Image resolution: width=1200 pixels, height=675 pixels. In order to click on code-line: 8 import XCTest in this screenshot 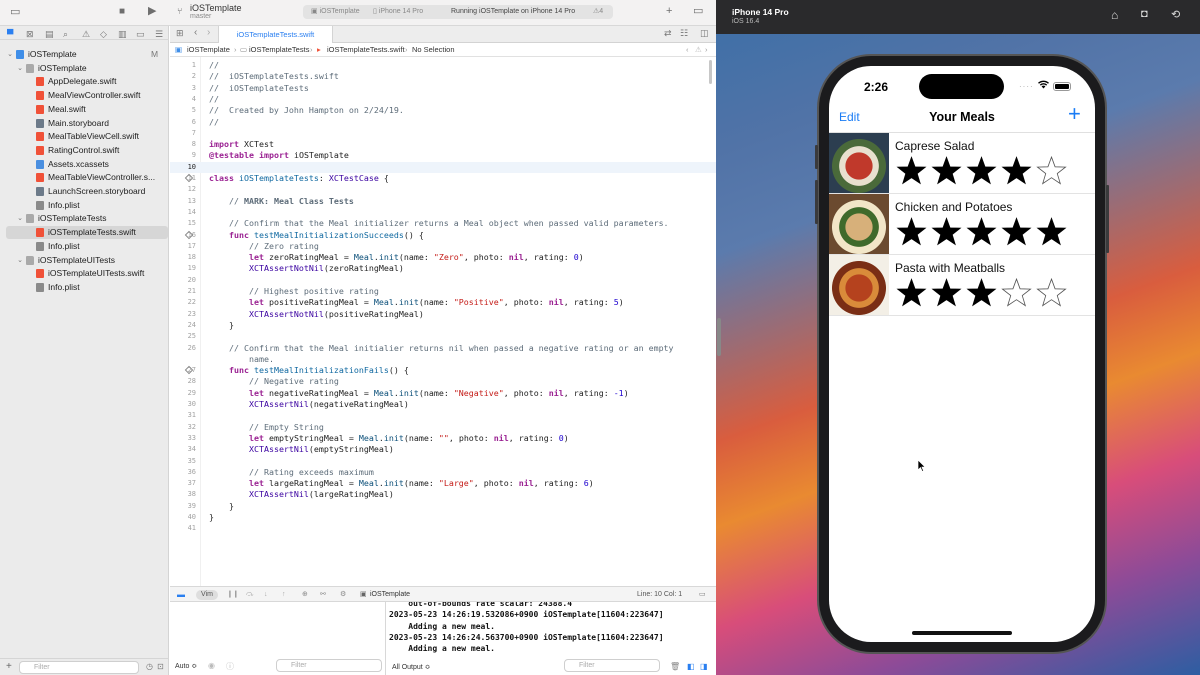, I will do `click(443, 144)`.